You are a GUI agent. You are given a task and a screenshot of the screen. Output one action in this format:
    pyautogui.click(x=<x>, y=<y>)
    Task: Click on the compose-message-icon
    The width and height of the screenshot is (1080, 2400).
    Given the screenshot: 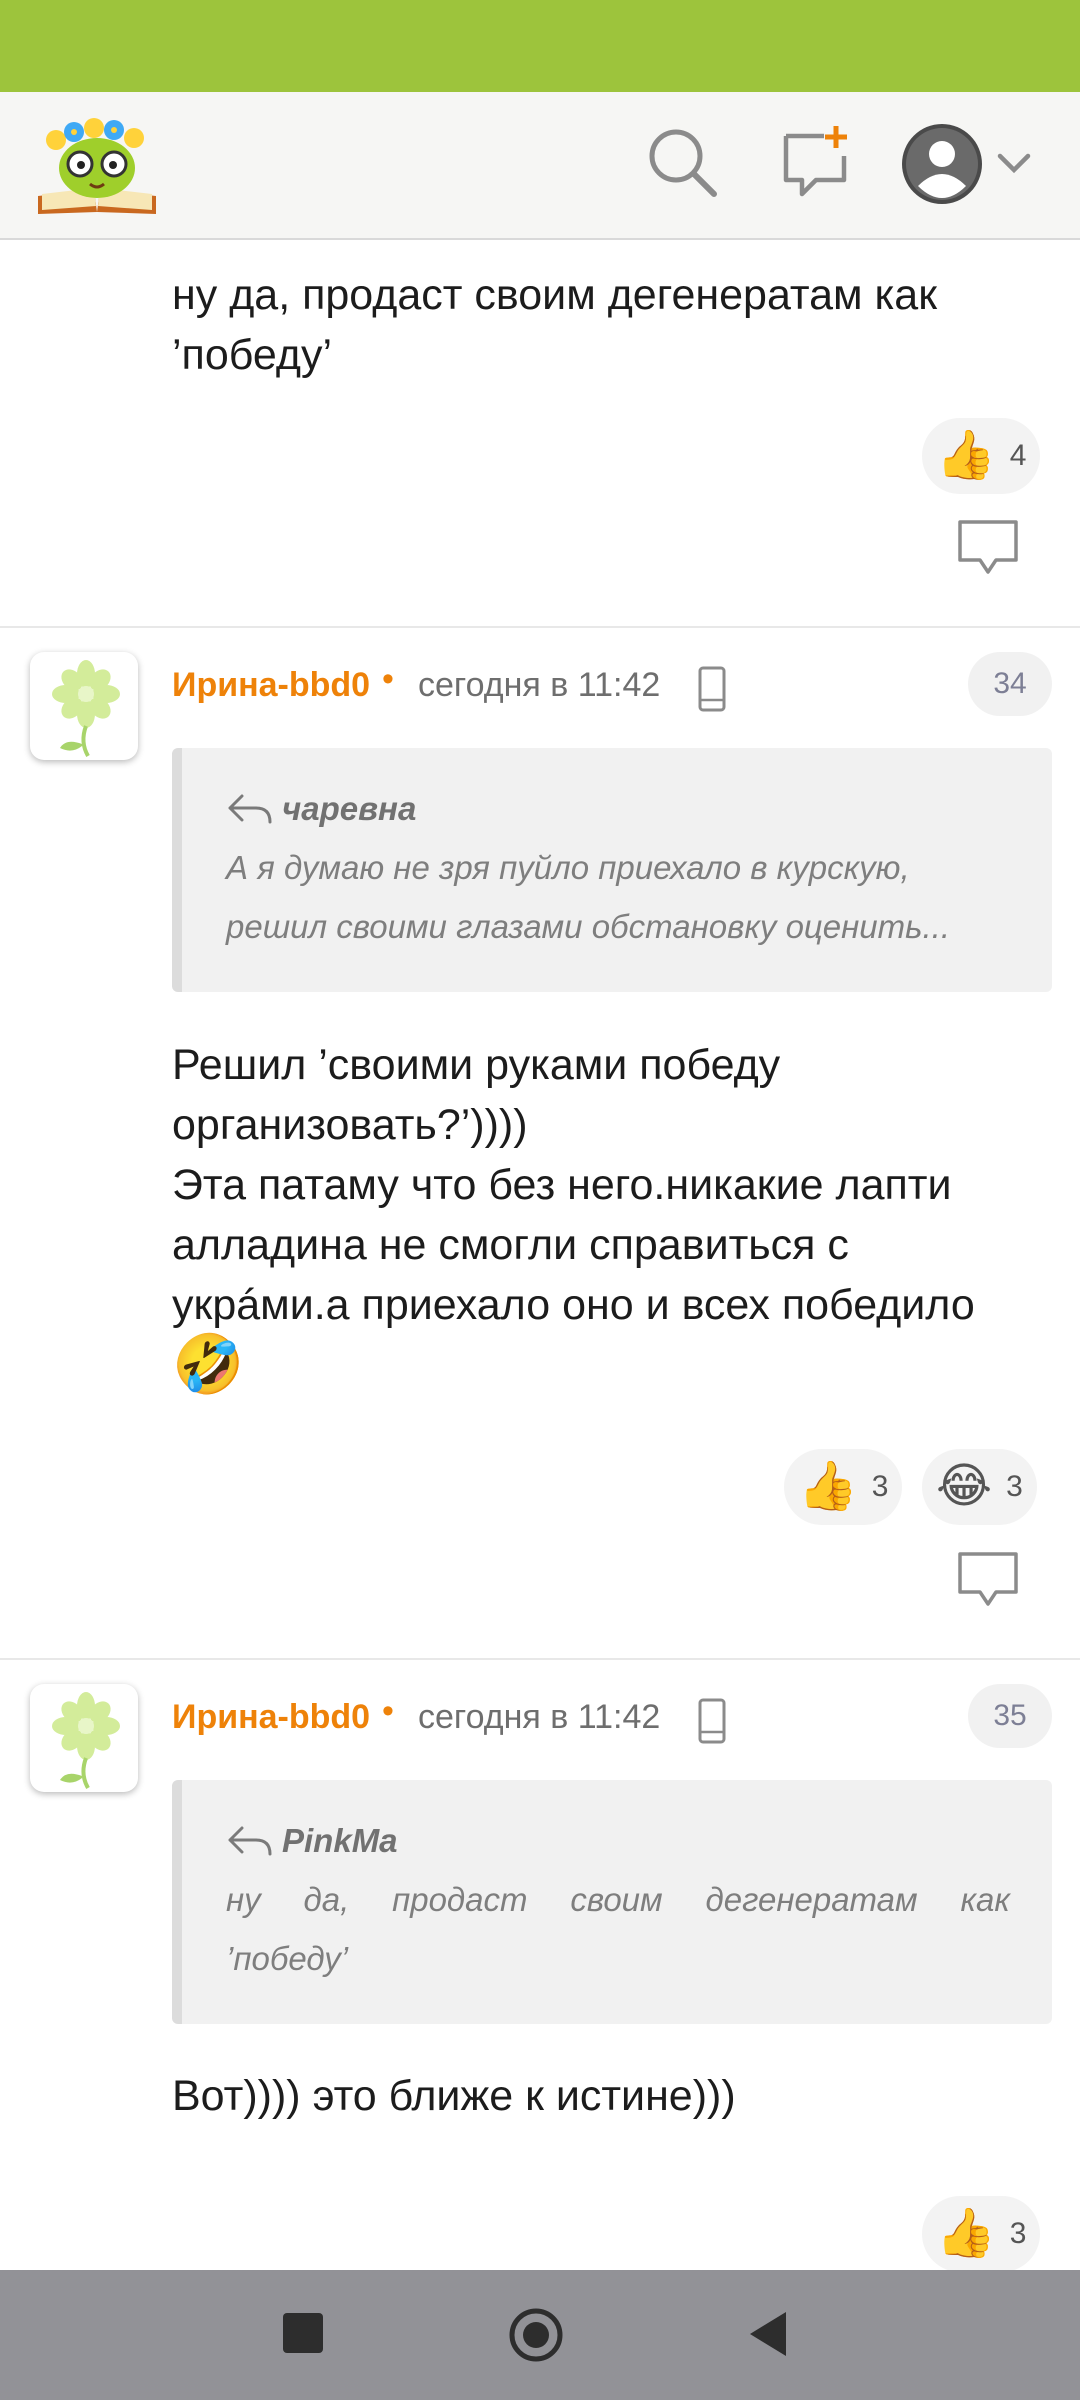 What is the action you would take?
    pyautogui.click(x=816, y=162)
    